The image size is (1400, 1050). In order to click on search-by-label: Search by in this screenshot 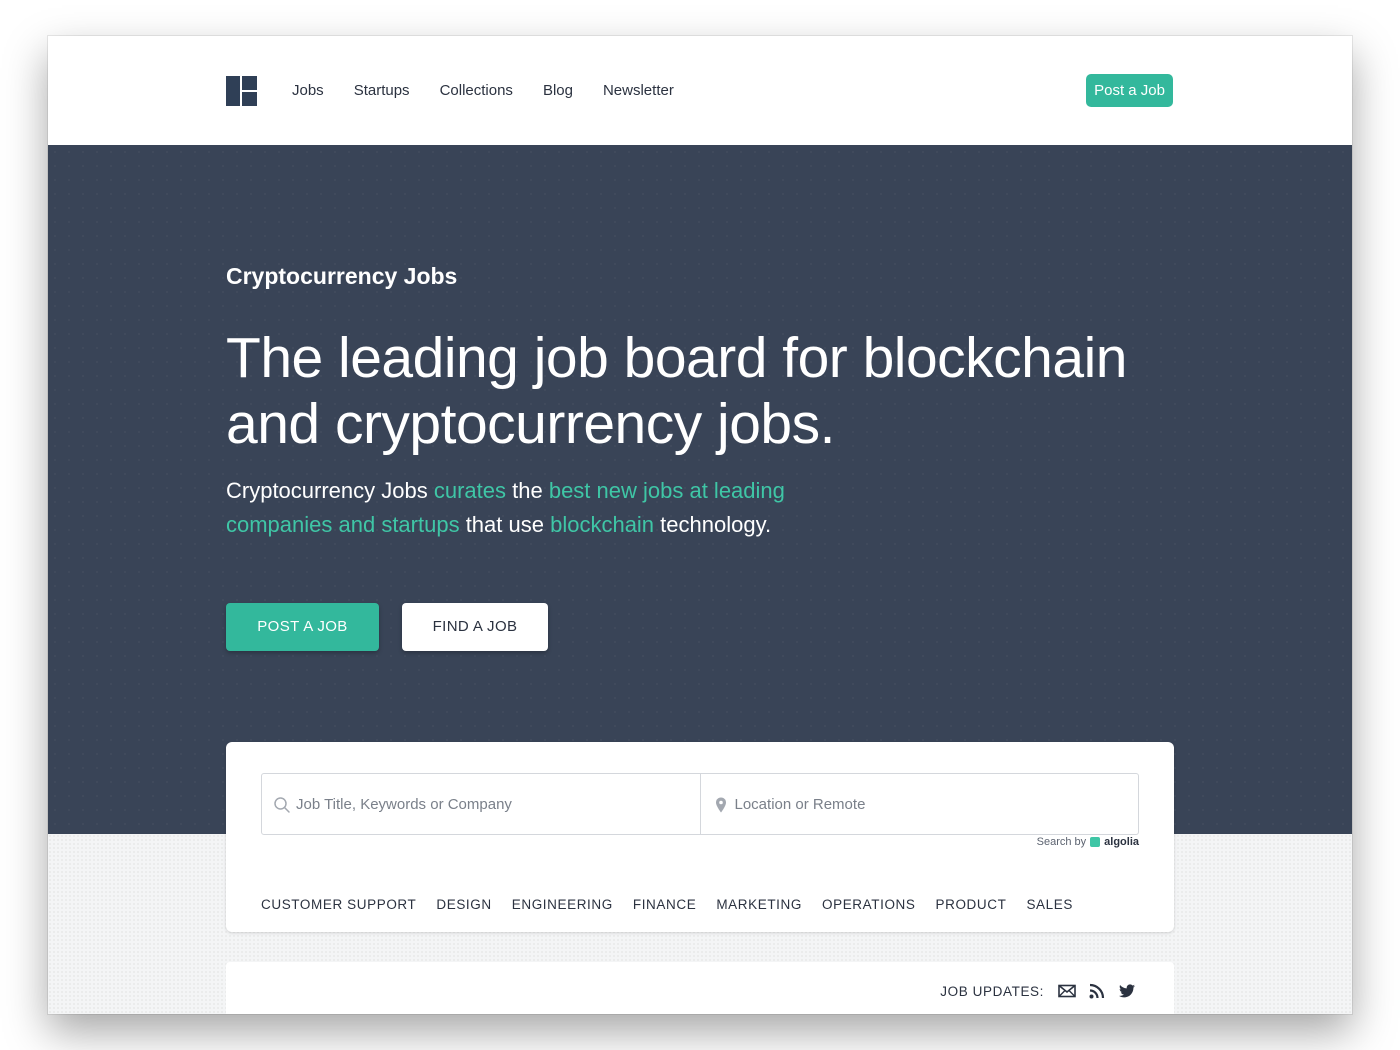, I will do `click(1061, 842)`.